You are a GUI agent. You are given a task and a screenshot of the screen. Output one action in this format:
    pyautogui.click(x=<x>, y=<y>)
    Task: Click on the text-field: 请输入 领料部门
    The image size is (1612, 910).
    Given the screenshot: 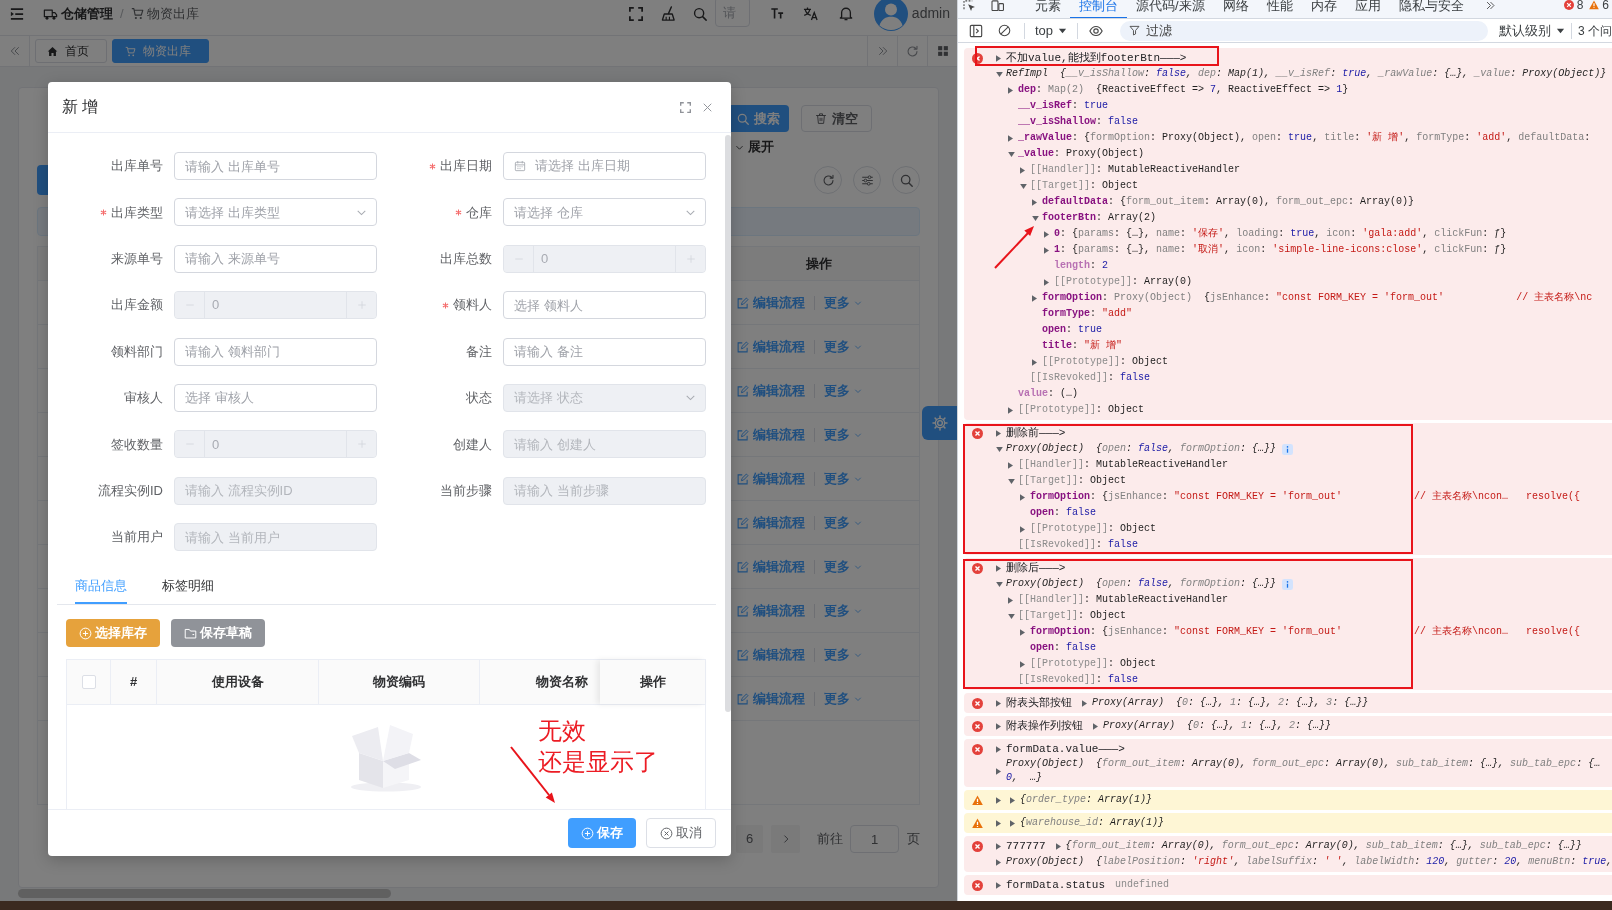 What is the action you would take?
    pyautogui.click(x=275, y=351)
    